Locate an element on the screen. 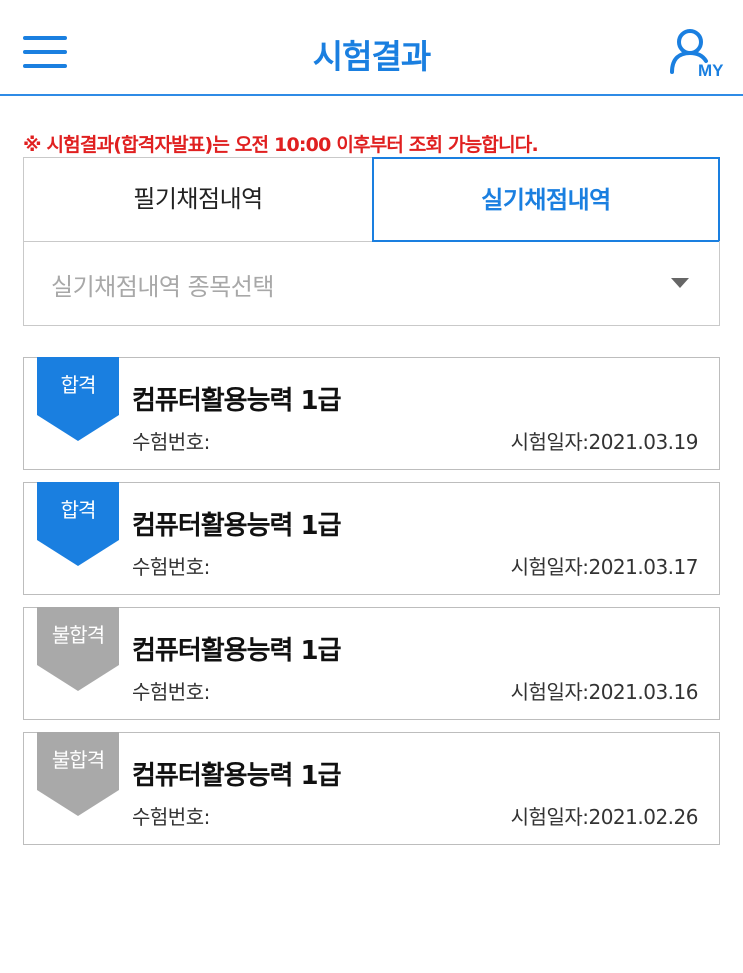 The image size is (743, 973). tab-written-results: 필기채점내역 is located at coordinates (197, 199).